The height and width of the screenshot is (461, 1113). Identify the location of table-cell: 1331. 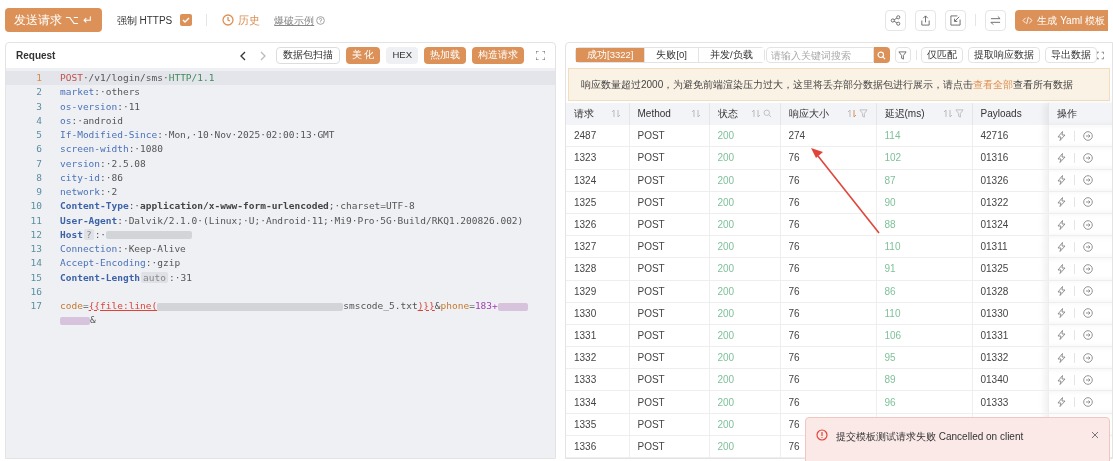
(585, 335).